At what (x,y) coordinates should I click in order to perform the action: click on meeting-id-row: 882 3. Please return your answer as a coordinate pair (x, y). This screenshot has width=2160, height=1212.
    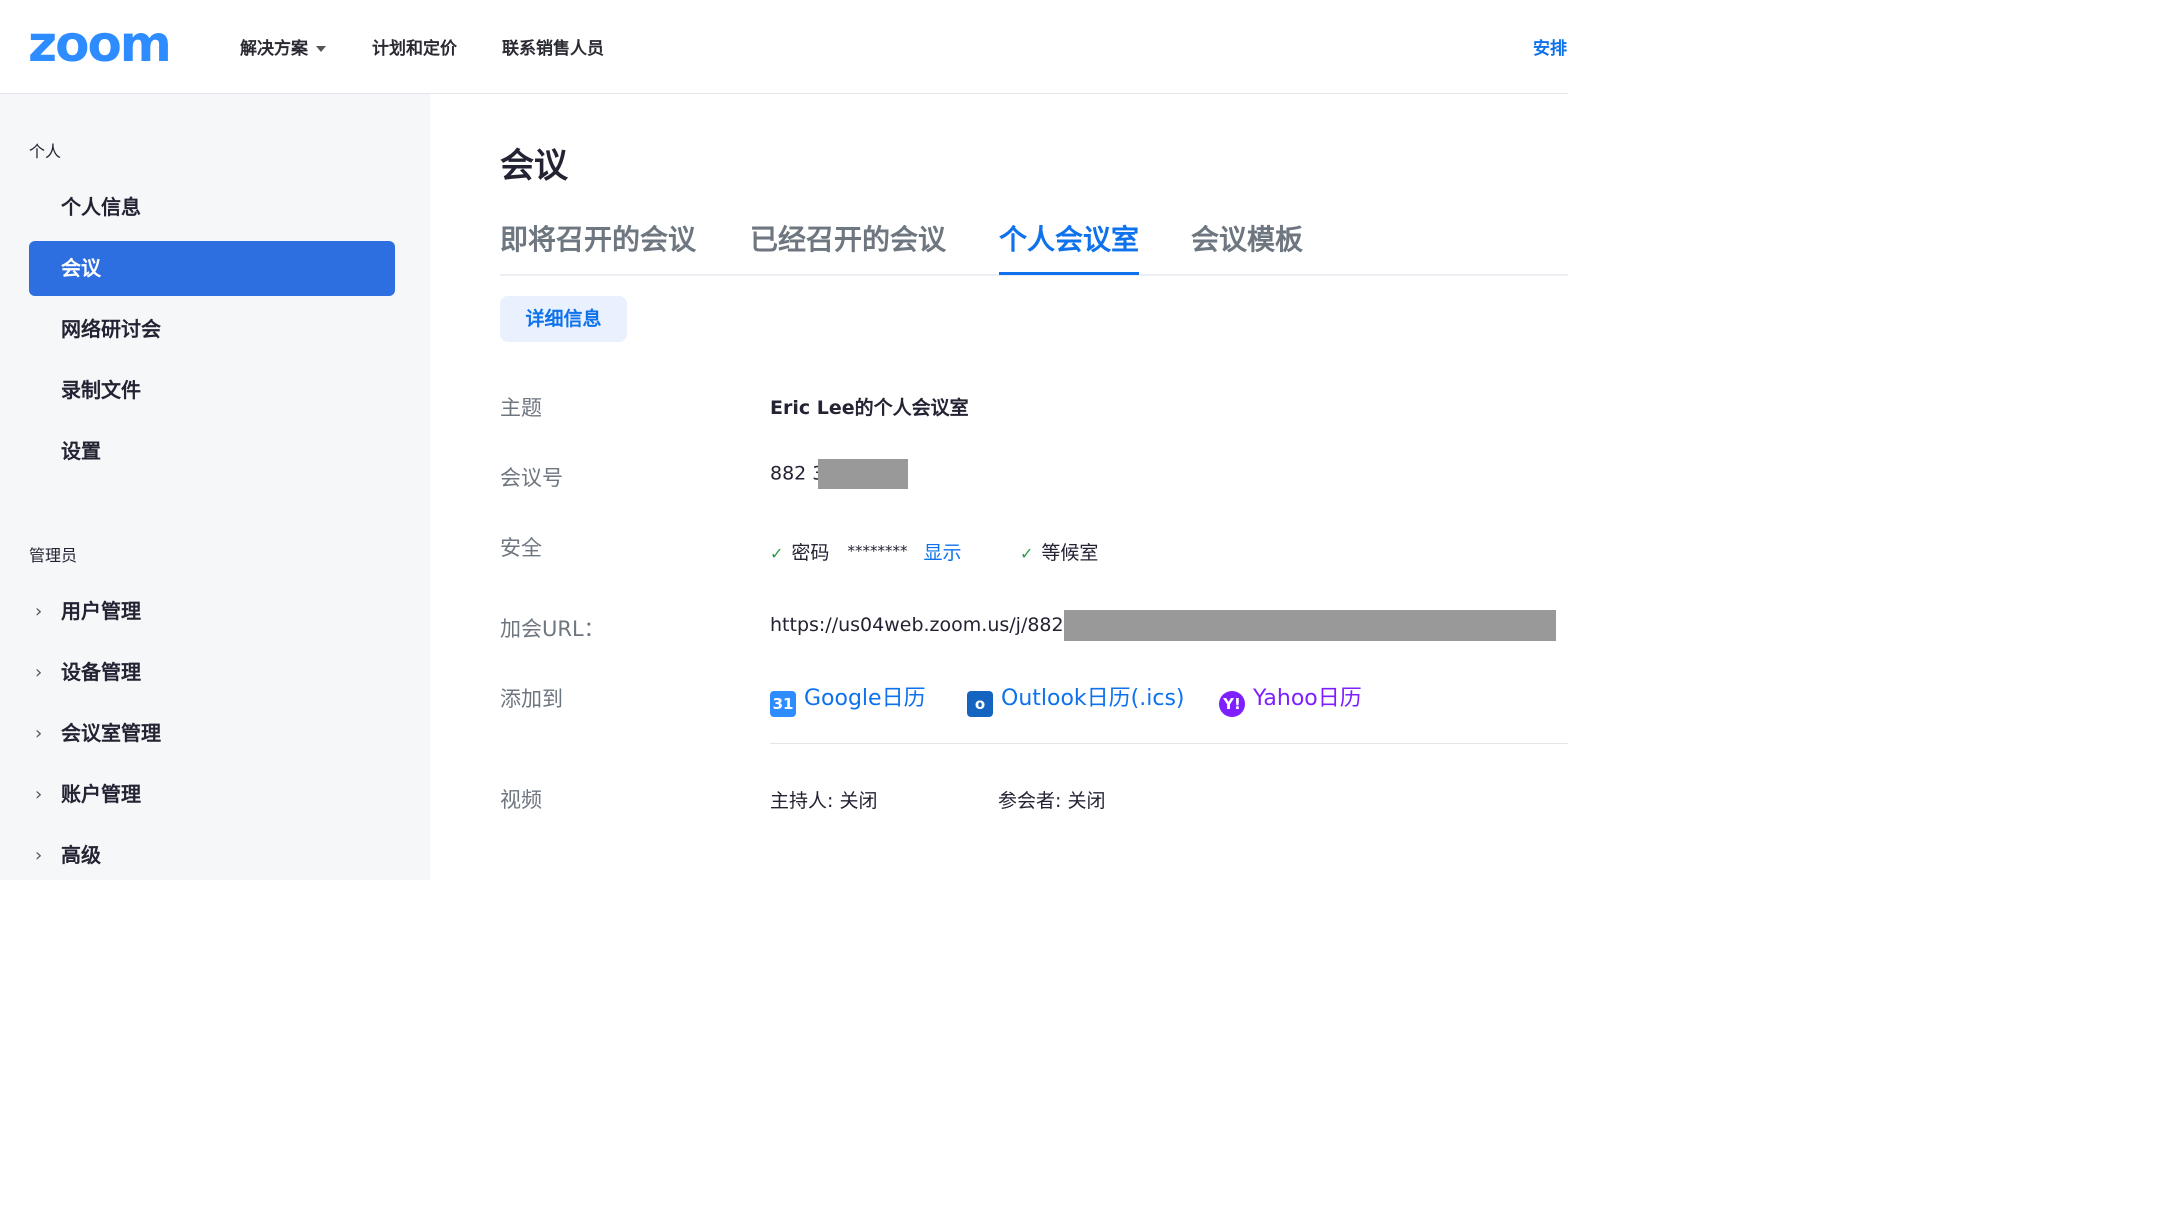
    Looking at the image, I should click on (839, 474).